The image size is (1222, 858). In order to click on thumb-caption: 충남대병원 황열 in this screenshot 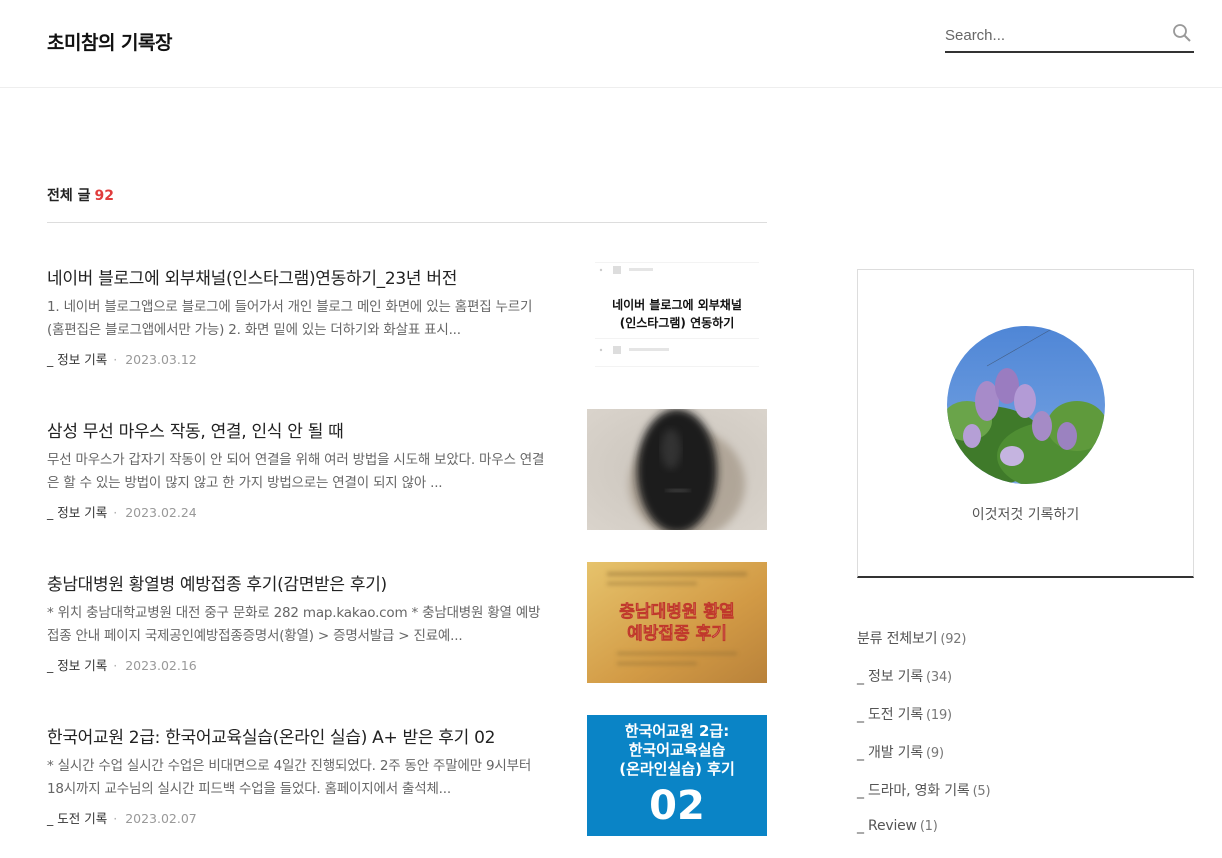, I will do `click(676, 612)`.